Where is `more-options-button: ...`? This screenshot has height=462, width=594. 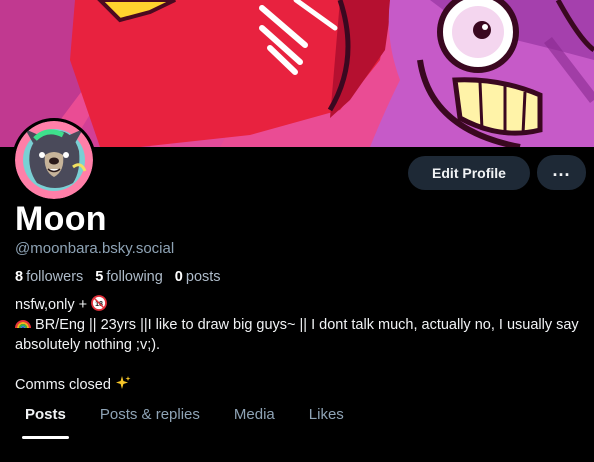
more-options-button: ... is located at coordinates (561, 172).